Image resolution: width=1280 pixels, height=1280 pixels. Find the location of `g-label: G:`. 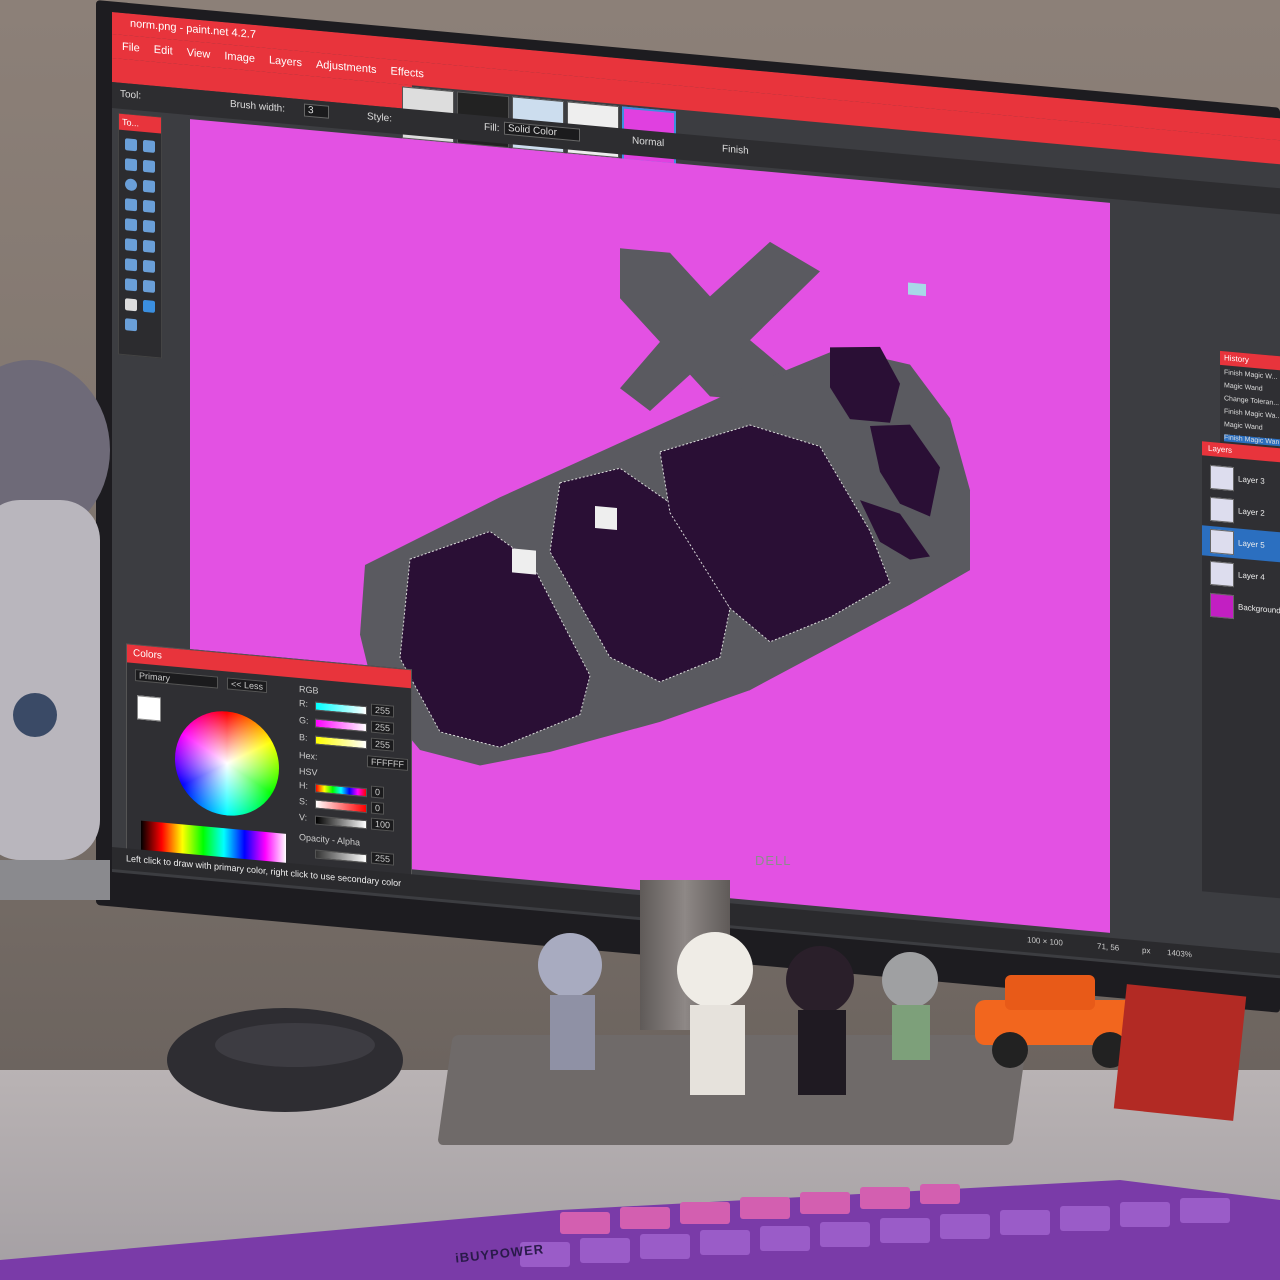

g-label: G: is located at coordinates (304, 720).